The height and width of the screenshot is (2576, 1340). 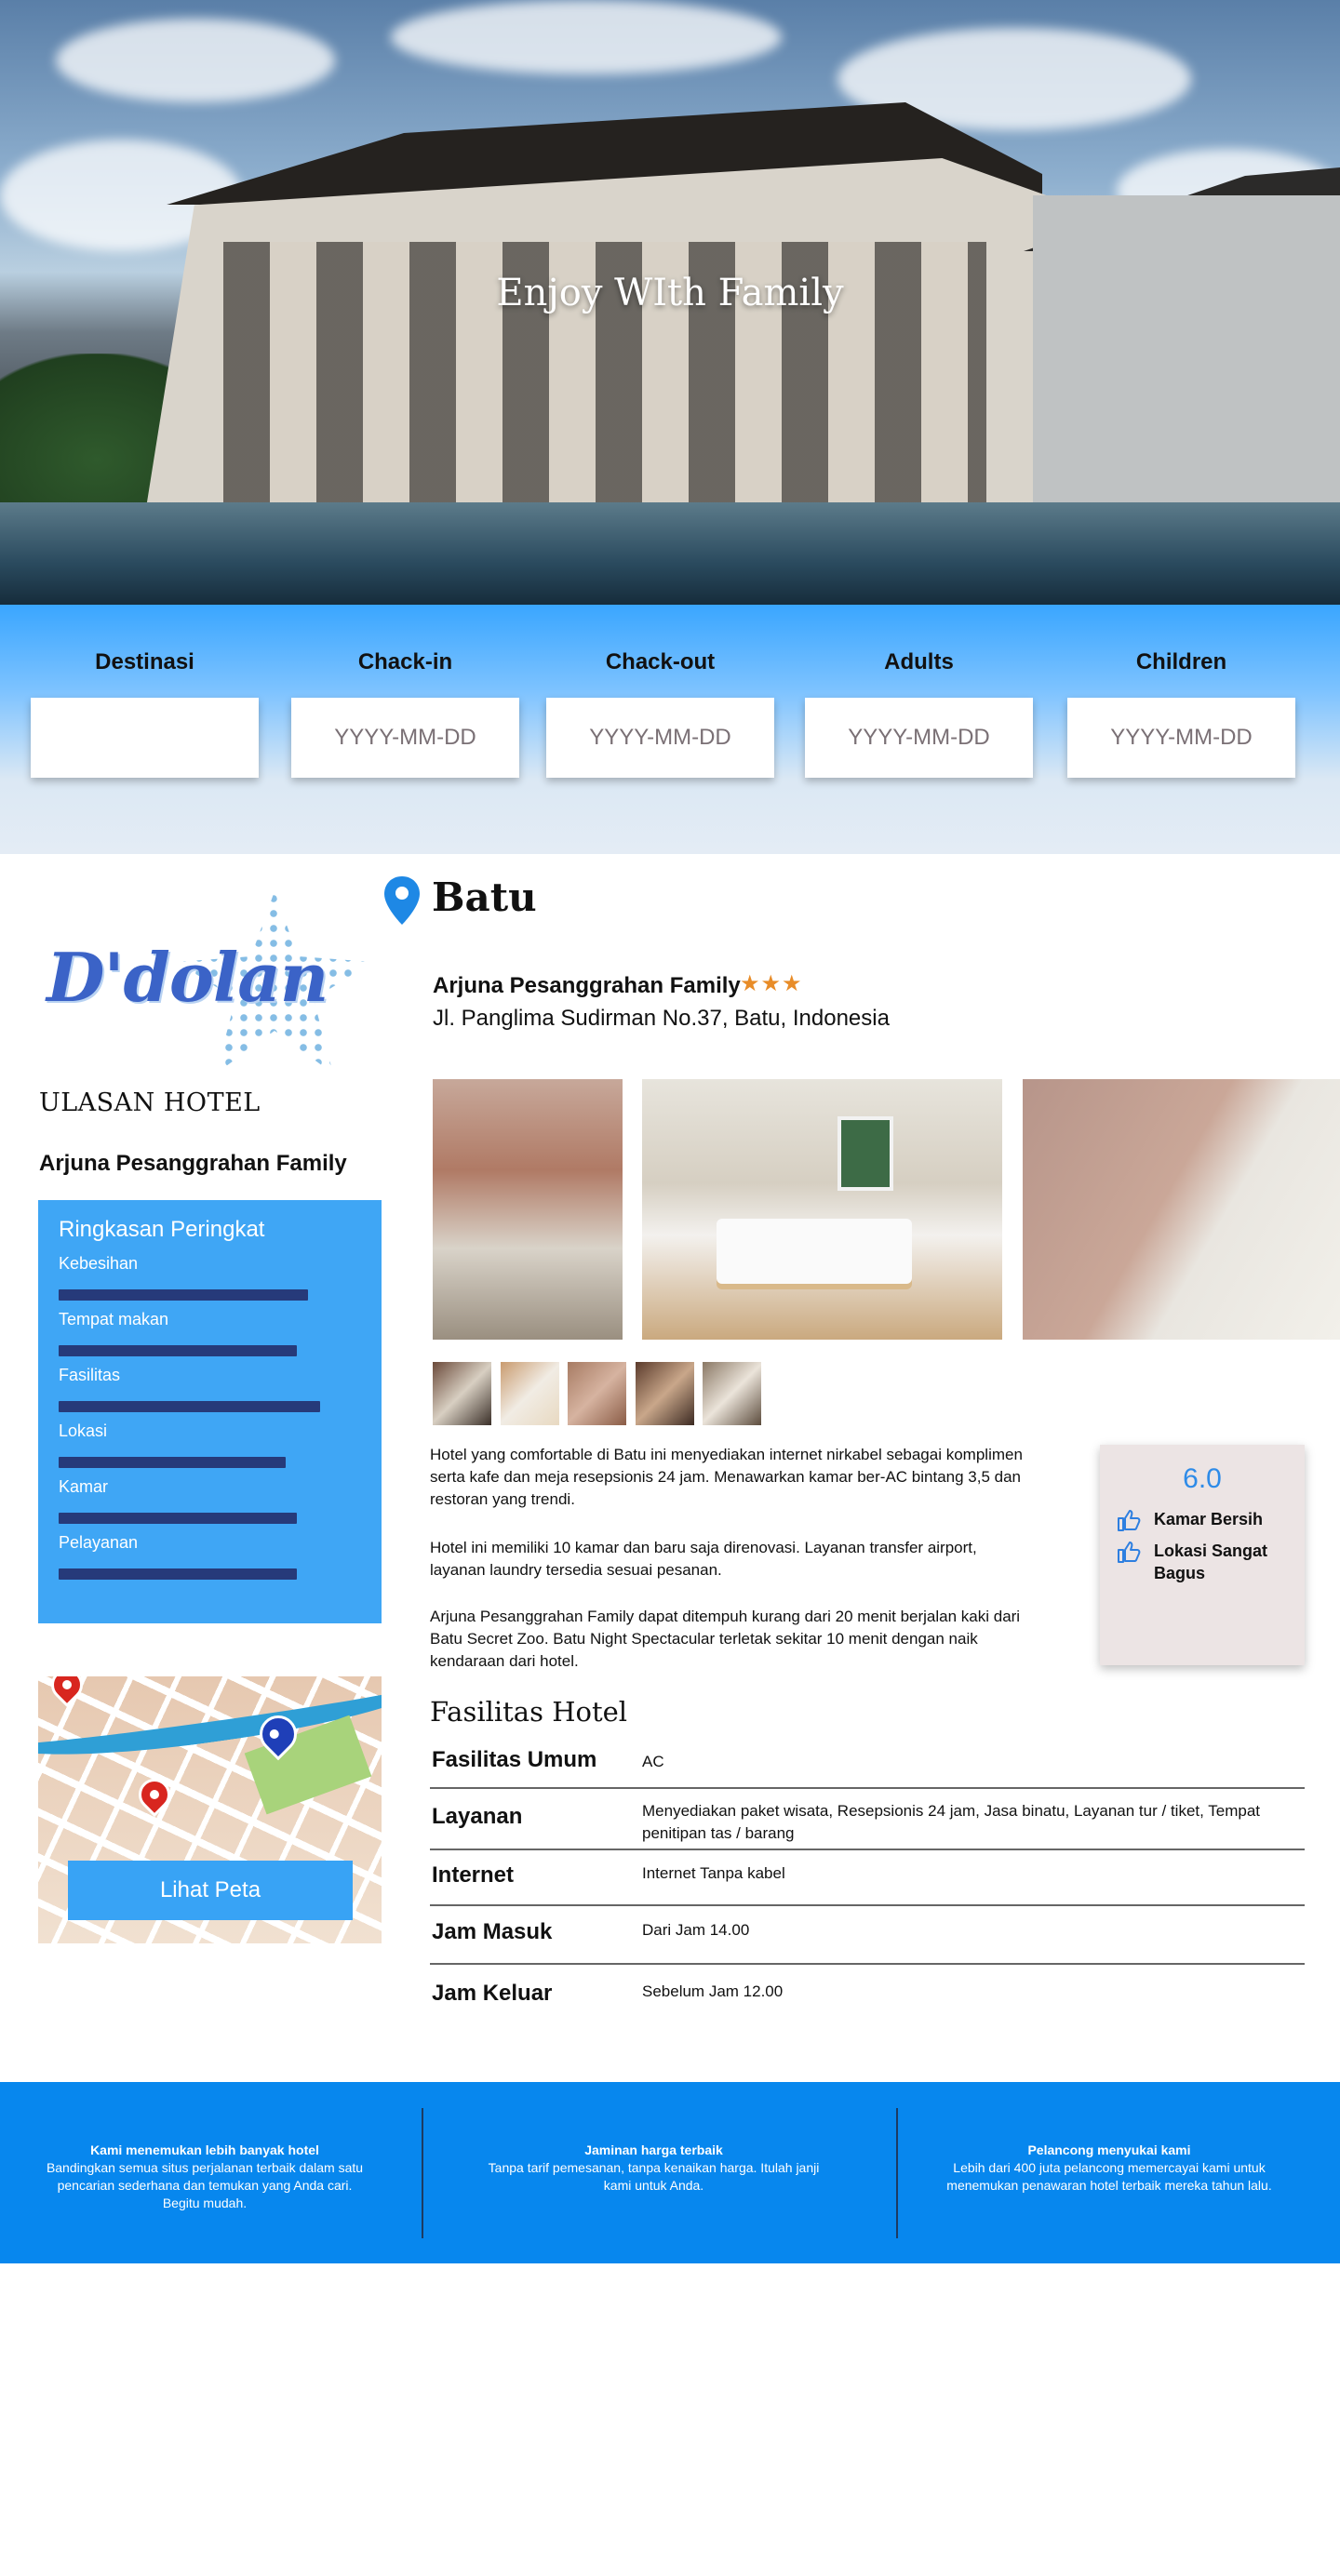 I want to click on review-pro: Kamar Bersih, so click(x=1202, y=1519).